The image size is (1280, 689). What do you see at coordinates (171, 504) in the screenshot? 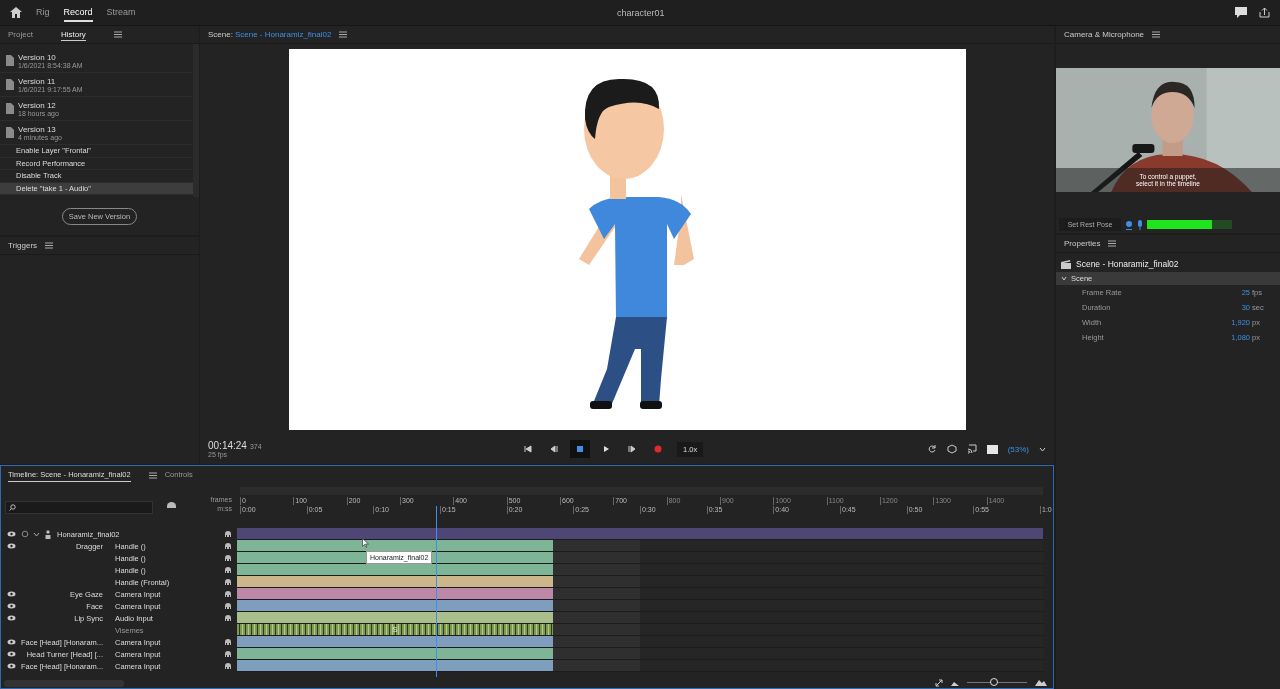
I see `puppet-filter-icon` at bounding box center [171, 504].